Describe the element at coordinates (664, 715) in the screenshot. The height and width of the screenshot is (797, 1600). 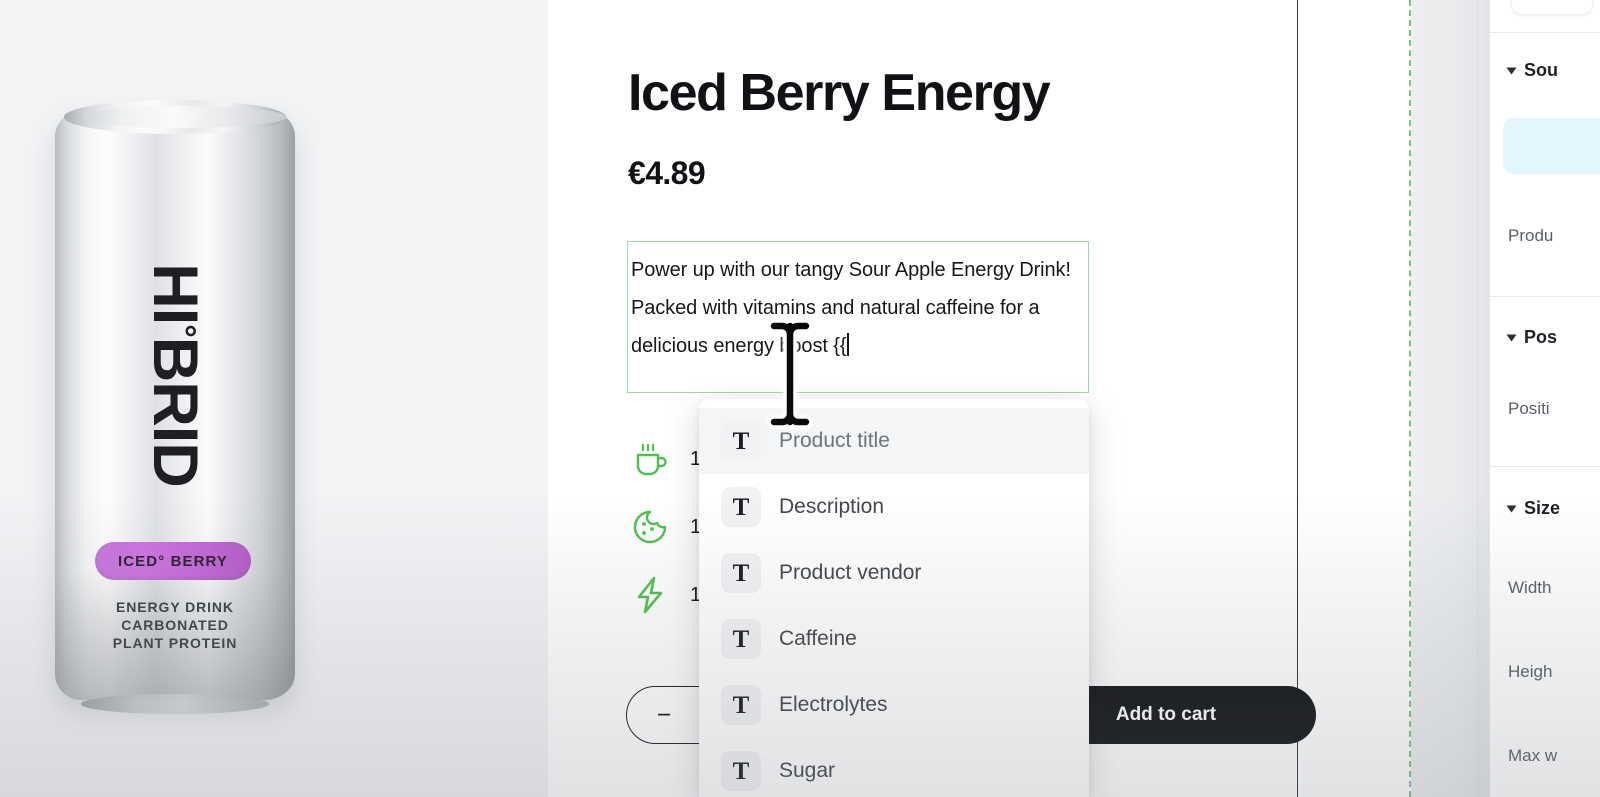
I see `quantity-decrement-button: −` at that location.